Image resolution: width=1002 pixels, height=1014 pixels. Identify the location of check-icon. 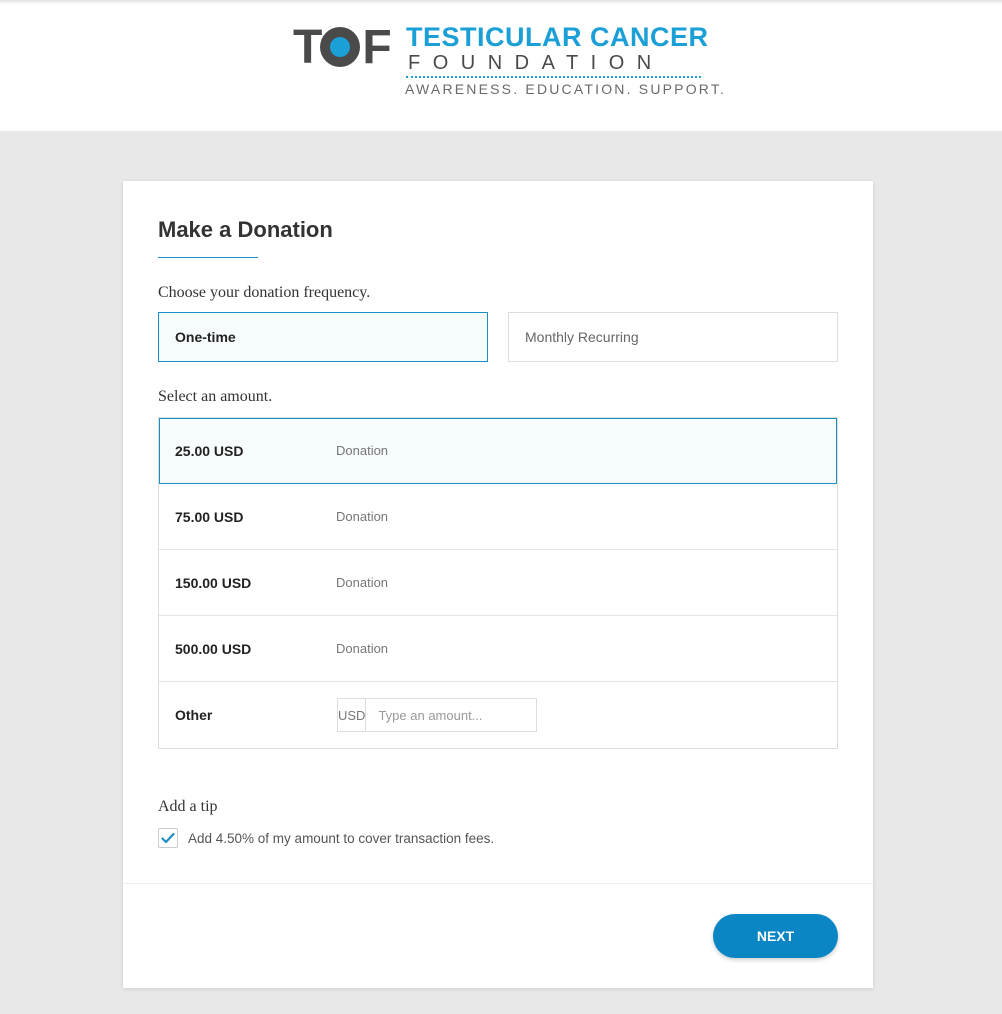
(168, 838).